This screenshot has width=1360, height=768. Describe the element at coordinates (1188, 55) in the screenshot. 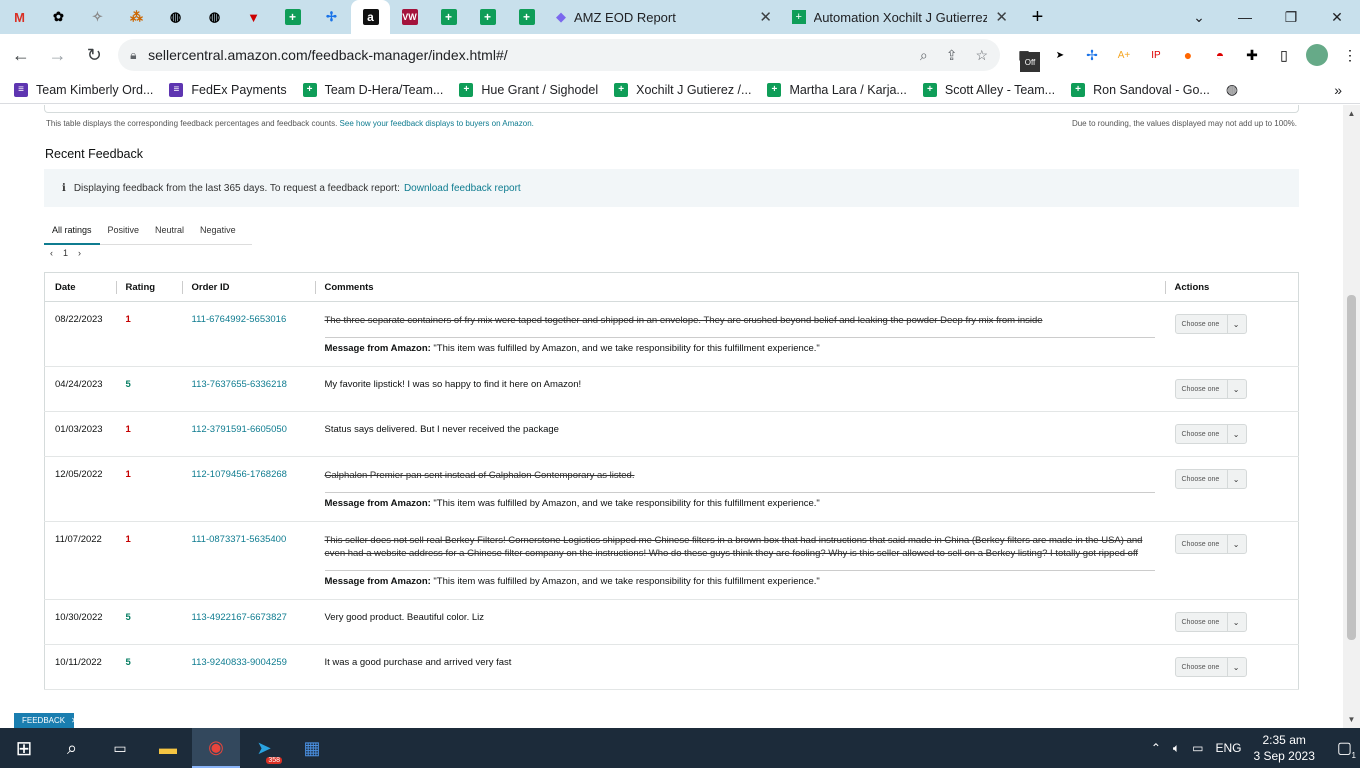

I see `extension-firefox-icon: ●` at that location.